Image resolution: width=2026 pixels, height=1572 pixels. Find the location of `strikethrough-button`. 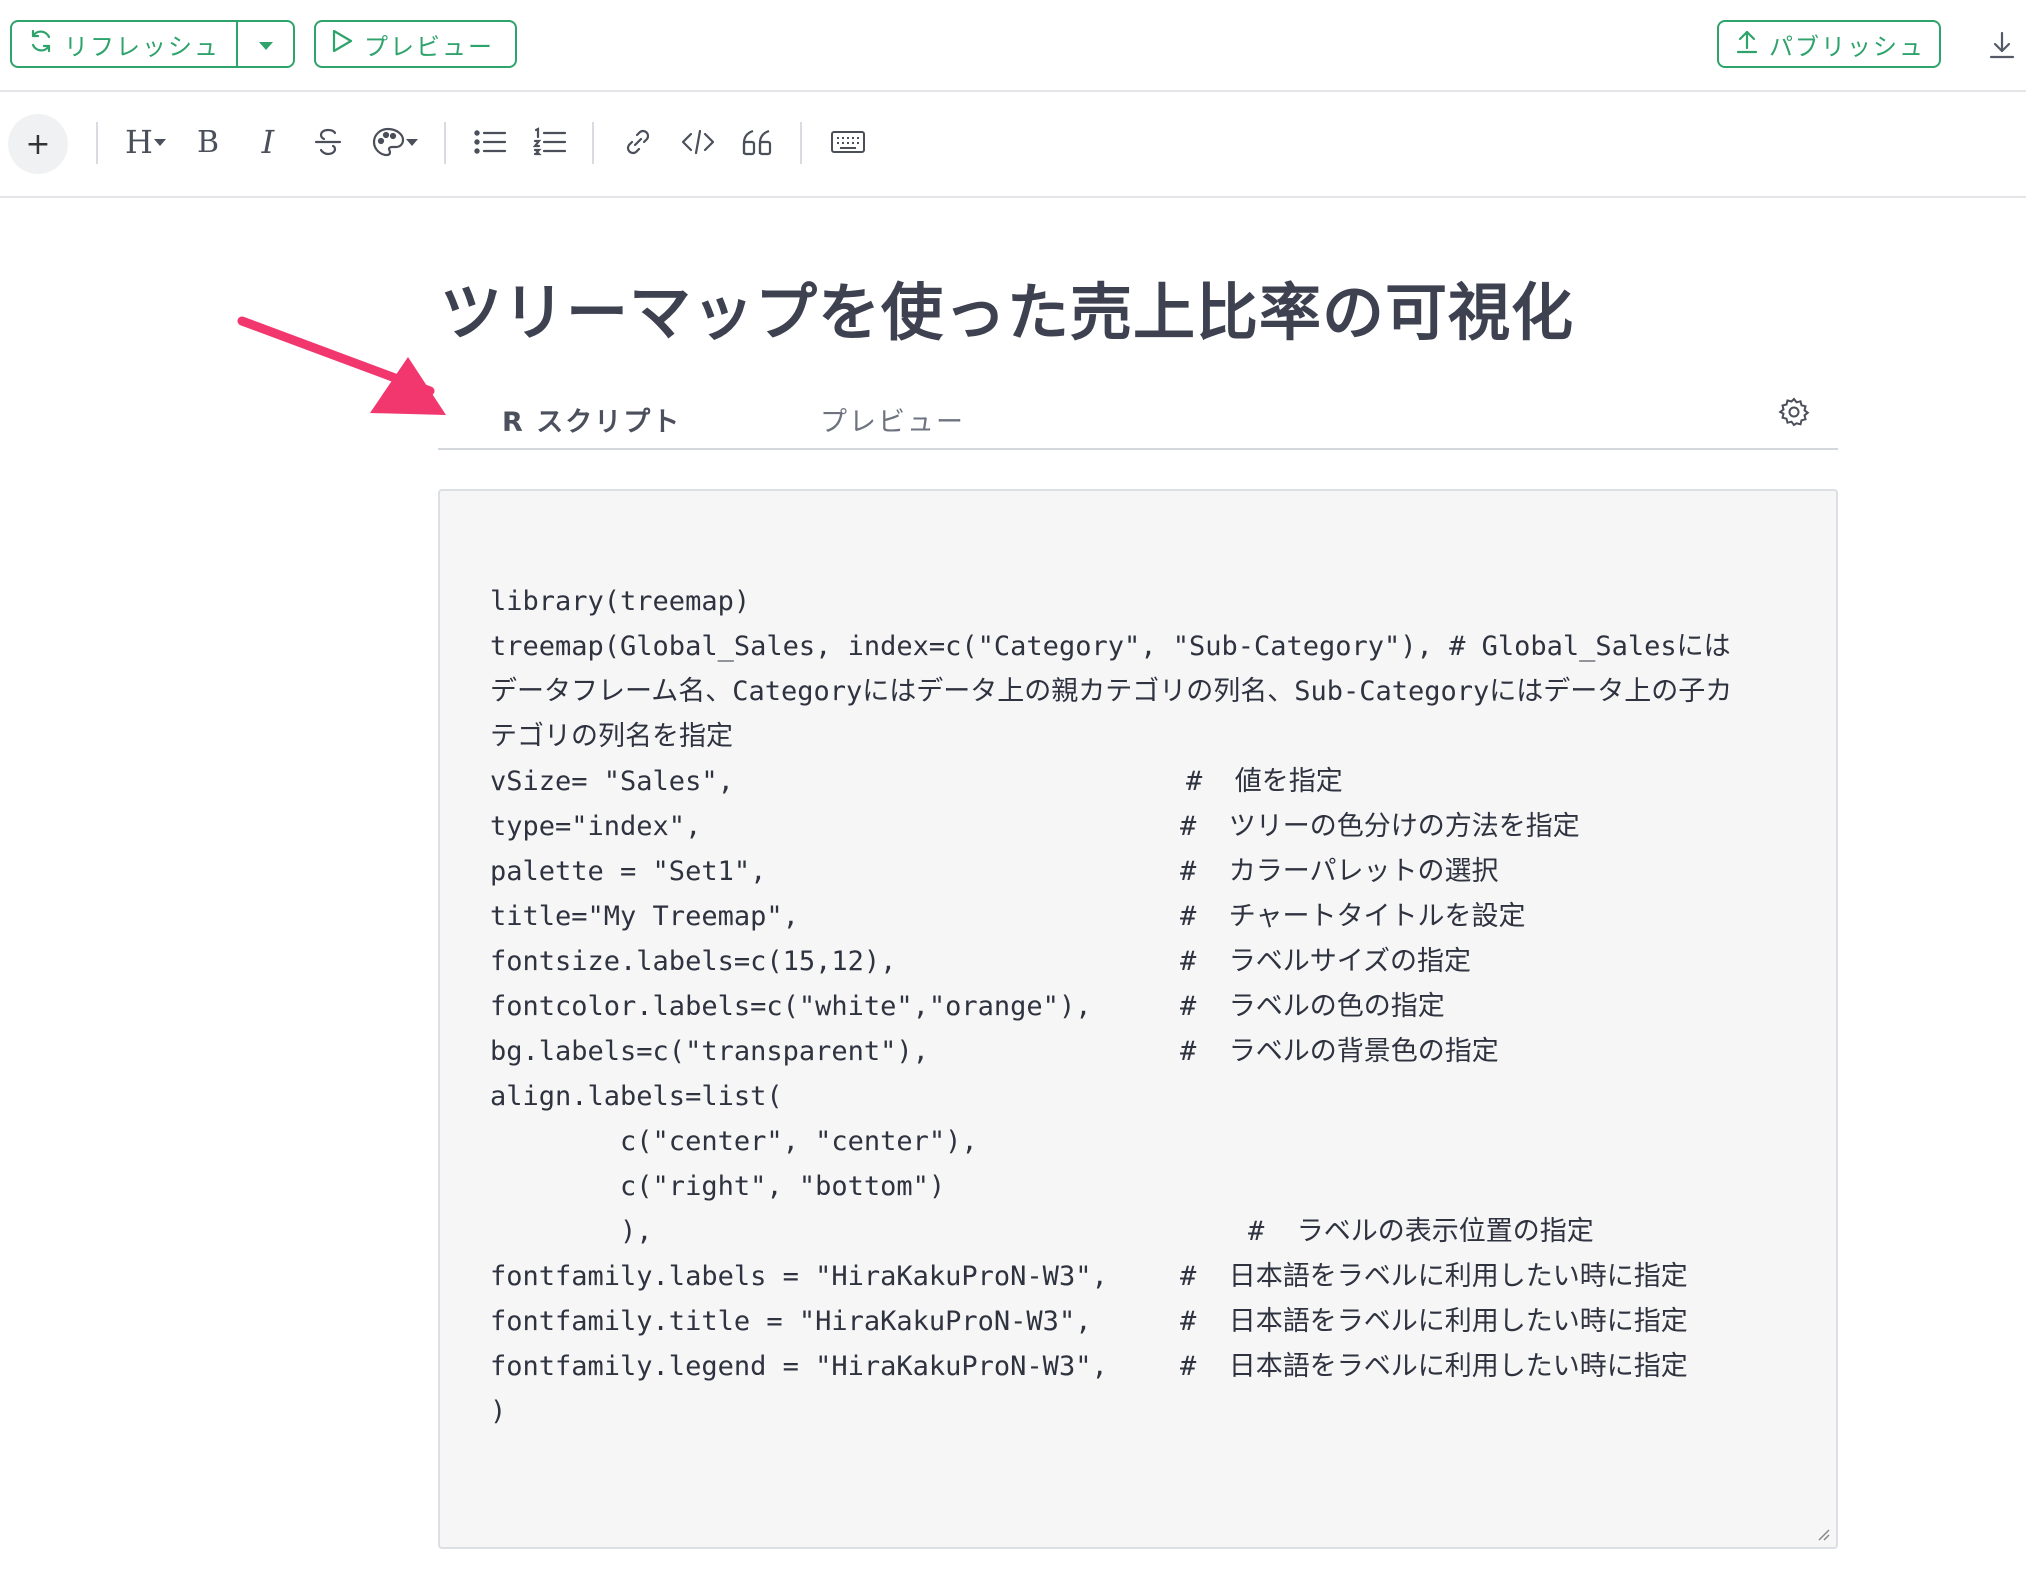

strikethrough-button is located at coordinates (328, 142).